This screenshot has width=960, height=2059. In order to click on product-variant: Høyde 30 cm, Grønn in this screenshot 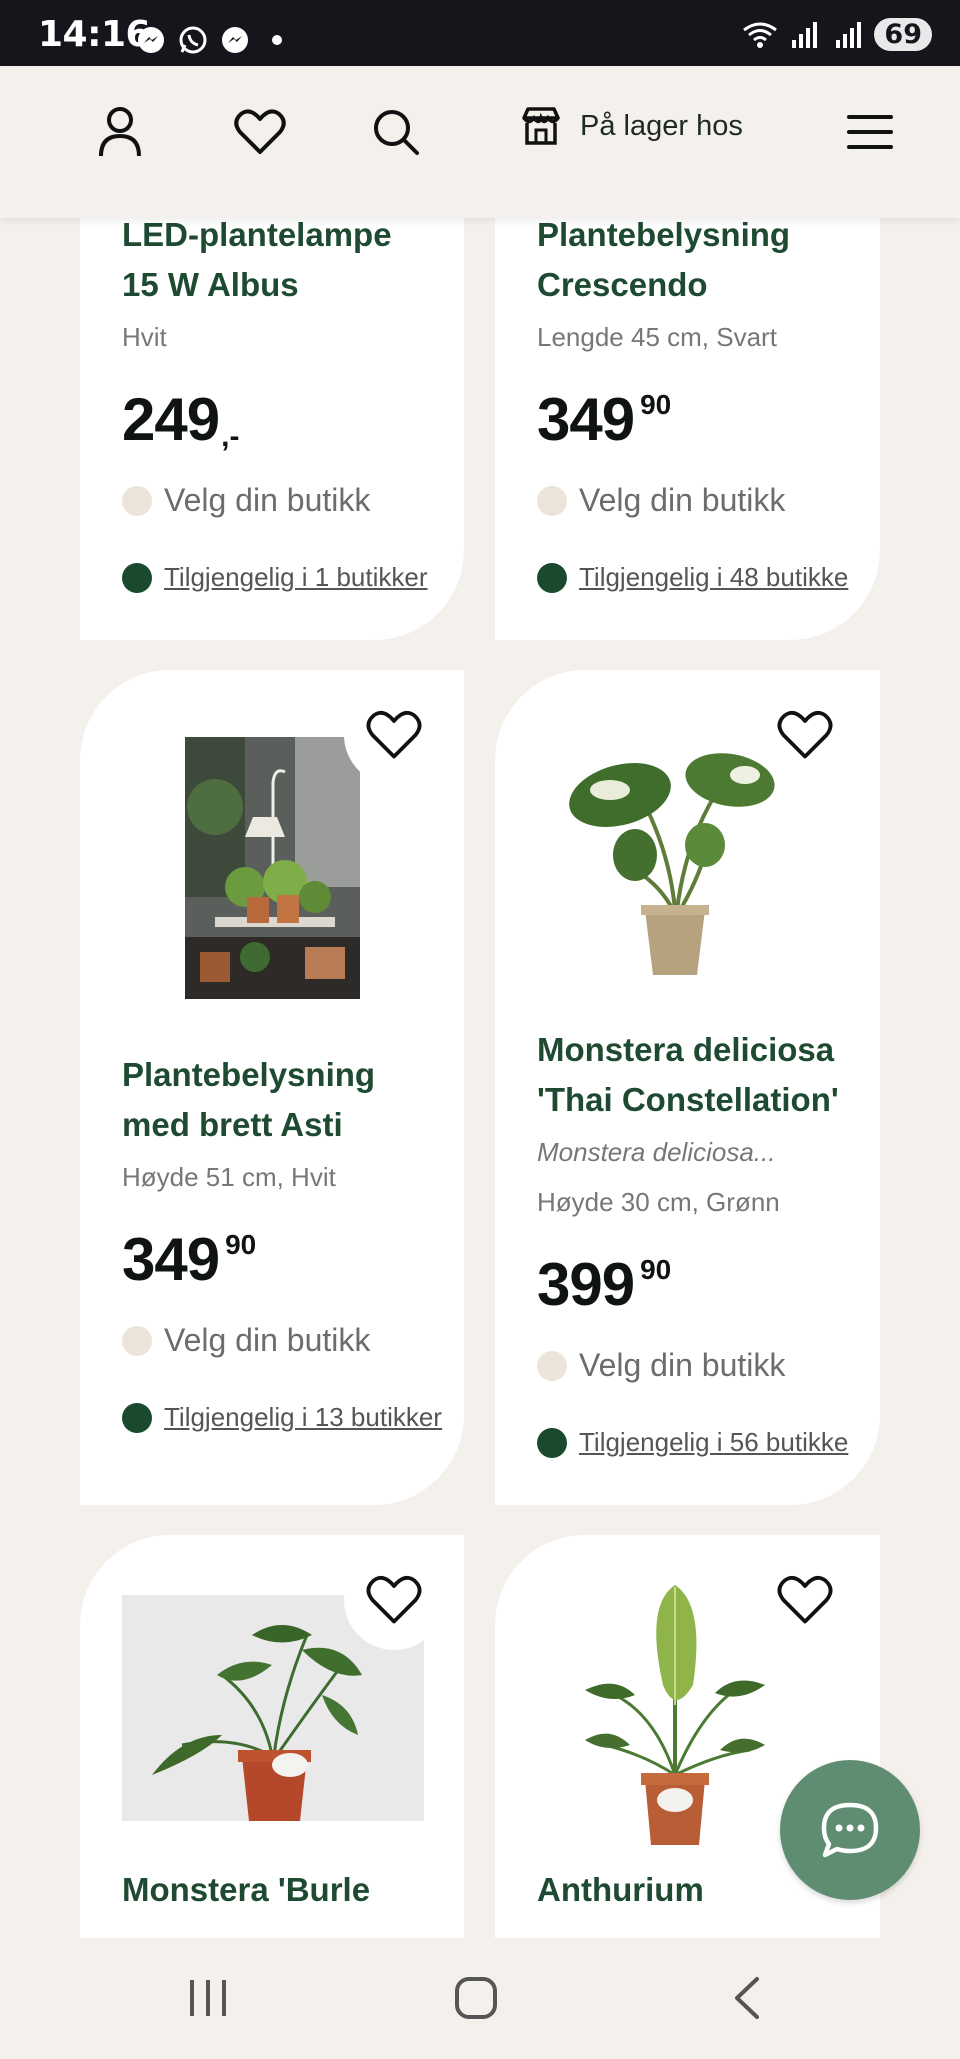, I will do `click(658, 1202)`.